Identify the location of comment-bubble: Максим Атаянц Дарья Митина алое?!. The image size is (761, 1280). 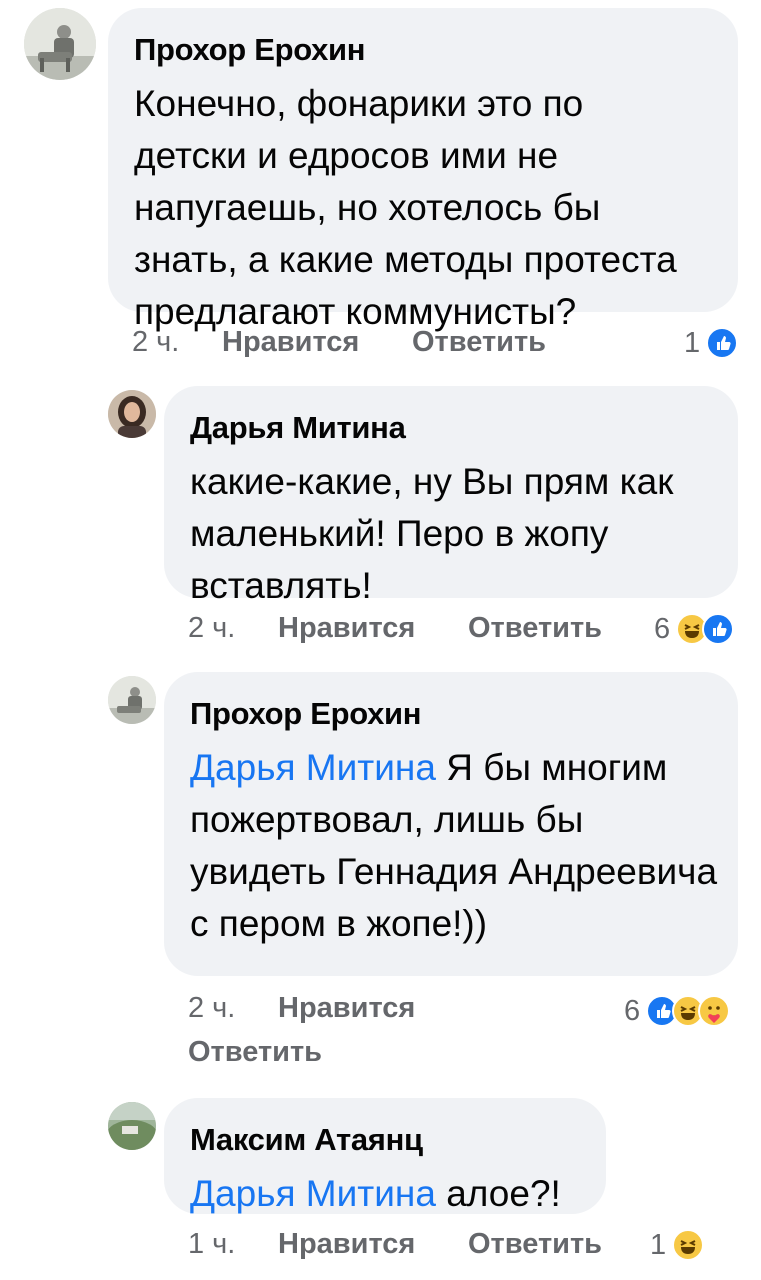
(385, 1156).